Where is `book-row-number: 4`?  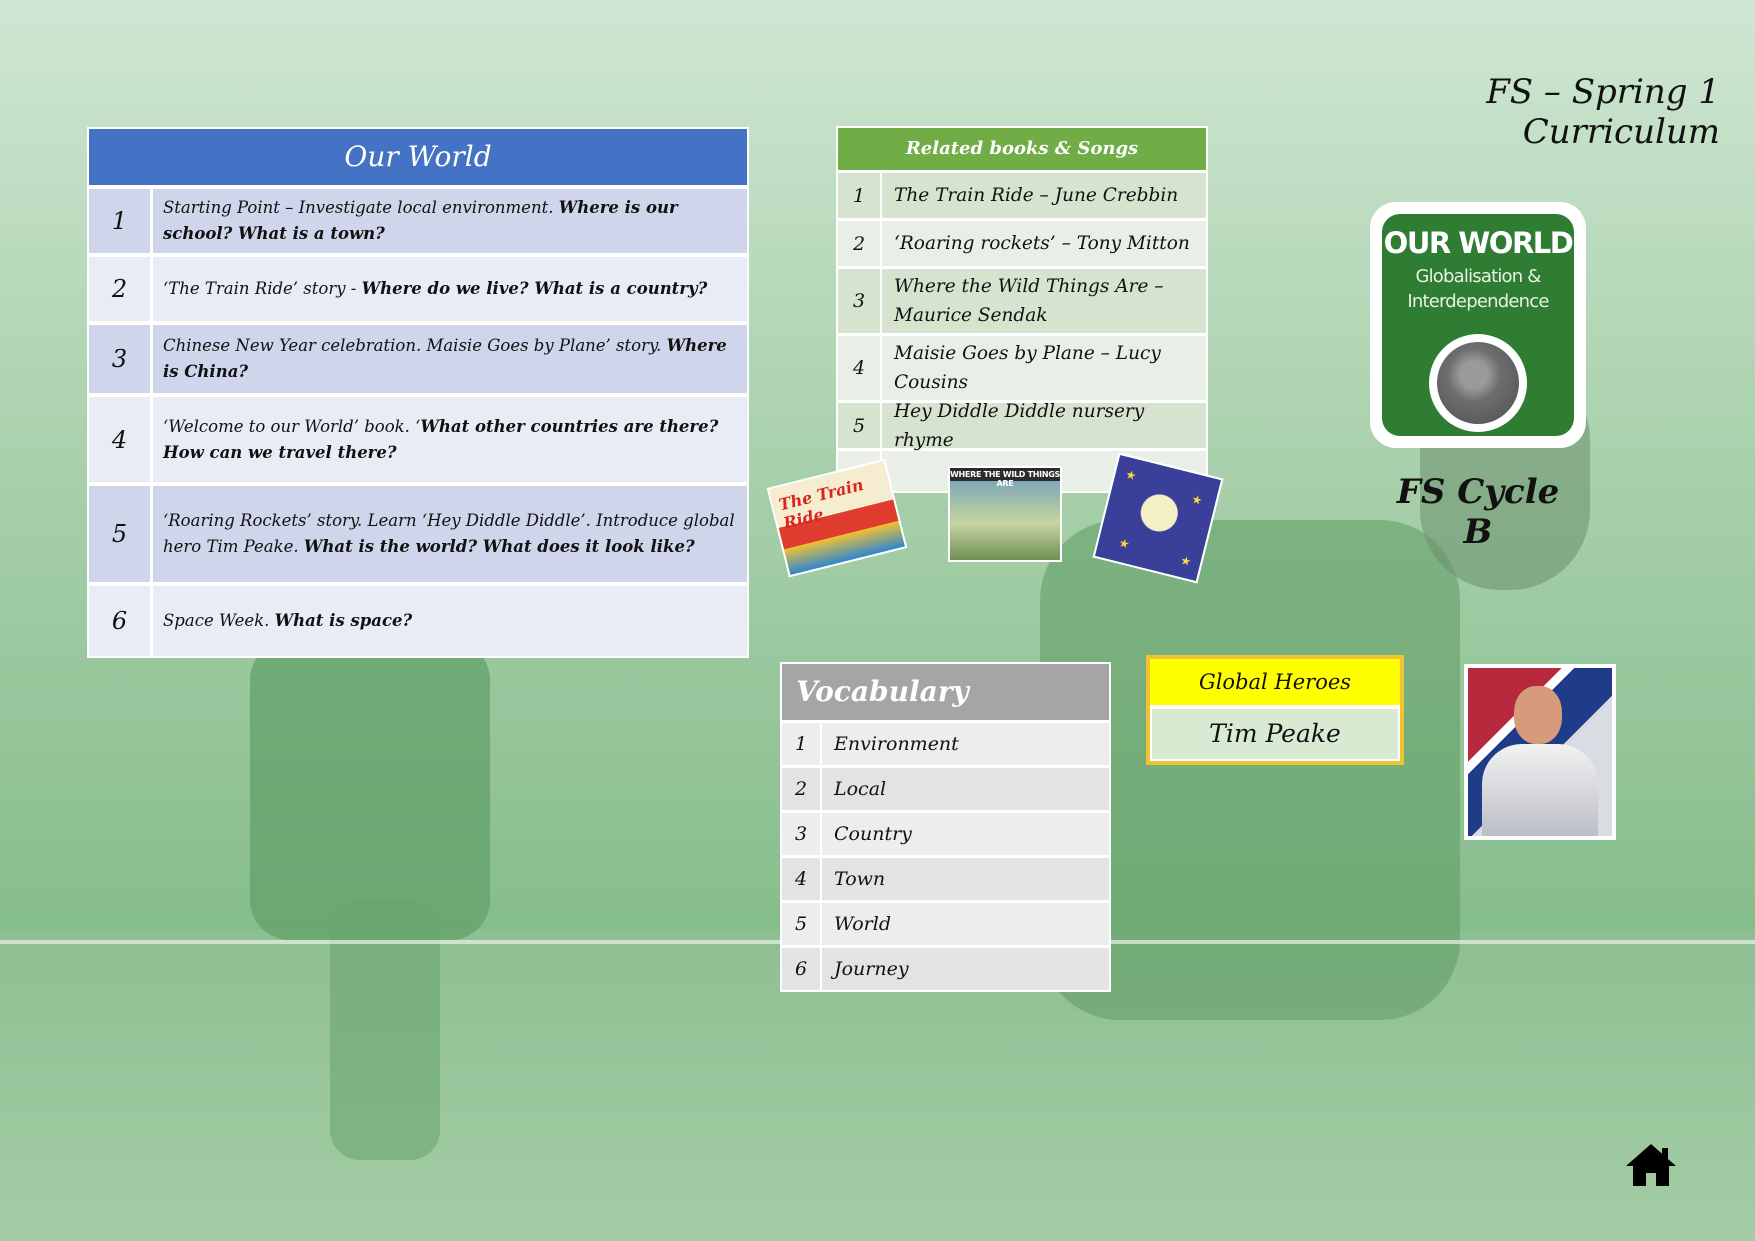
book-row-number: 4 is located at coordinates (860, 368).